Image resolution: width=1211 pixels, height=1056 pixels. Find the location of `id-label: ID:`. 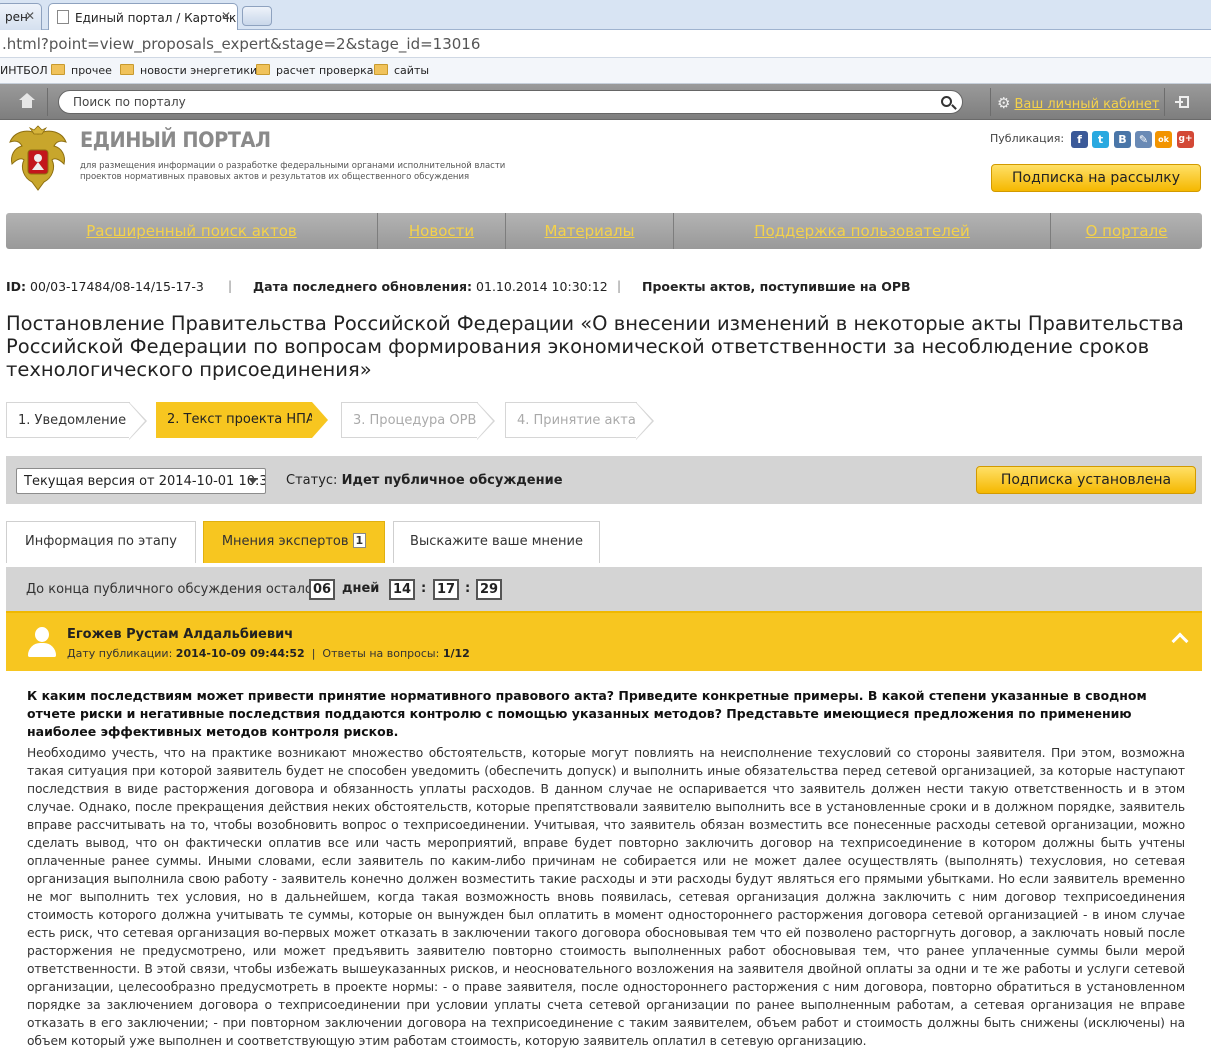

id-label: ID: is located at coordinates (16, 286).